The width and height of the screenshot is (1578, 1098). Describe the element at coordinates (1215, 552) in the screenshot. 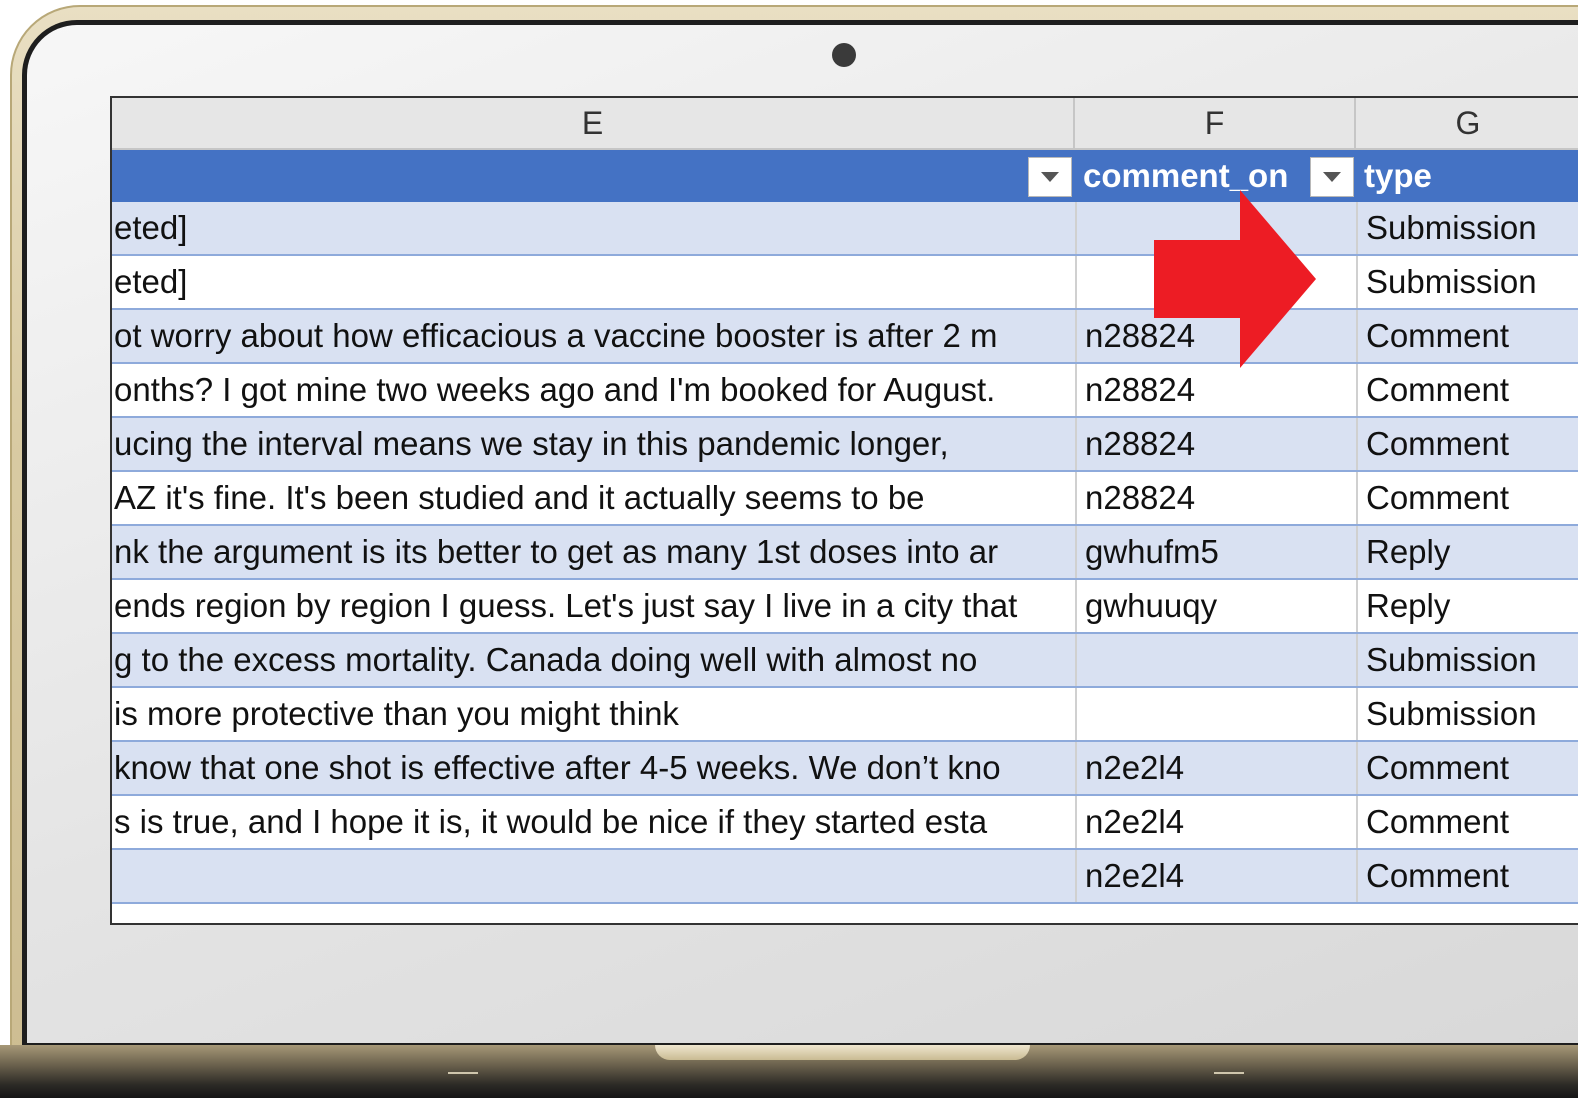

I see `cell-comment-on: gwhufm5` at that location.